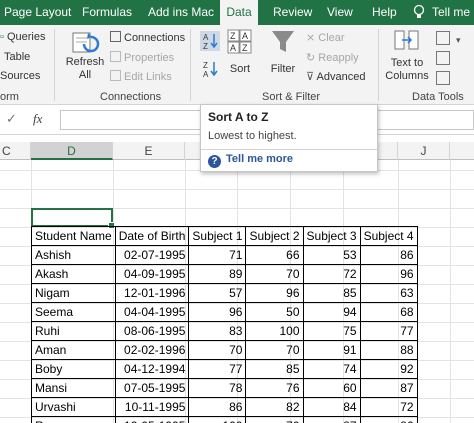 The image size is (474, 423). Describe the element at coordinates (331, 369) in the screenshot. I see `score-cell: 74` at that location.